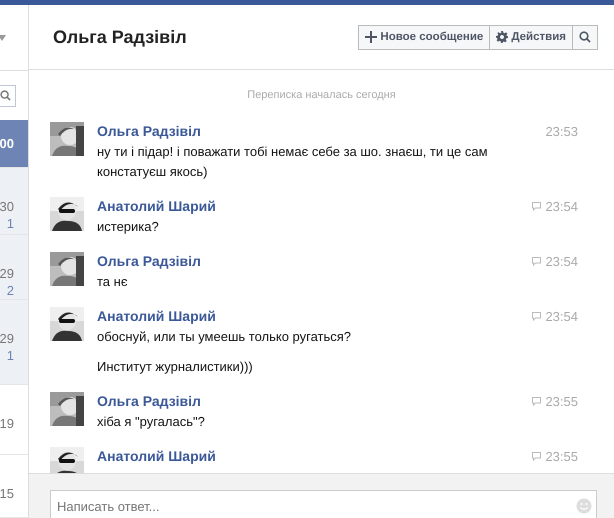 The image size is (614, 518). What do you see at coordinates (293, 162) in the screenshot?
I see `message-text: ну ти і підар! і поважати тобі немає себе за шо. знаєш, ти це сам констатуєш якось)` at bounding box center [293, 162].